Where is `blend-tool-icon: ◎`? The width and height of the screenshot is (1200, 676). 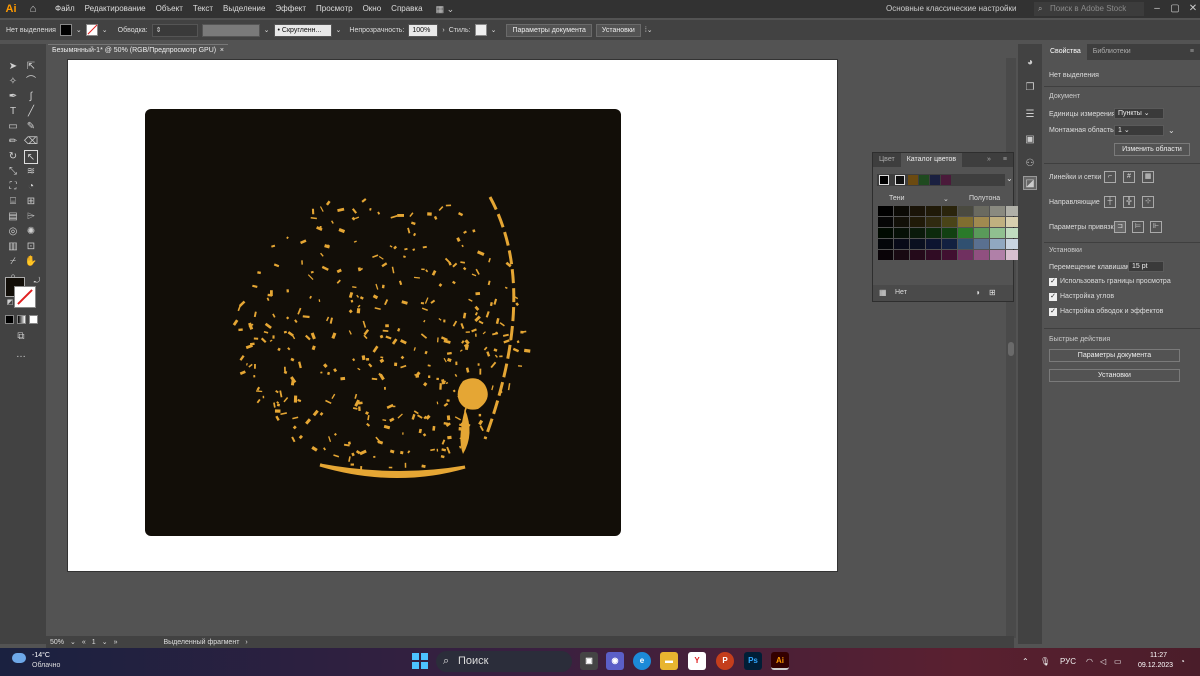
blend-tool-icon: ◎ is located at coordinates (13, 232).